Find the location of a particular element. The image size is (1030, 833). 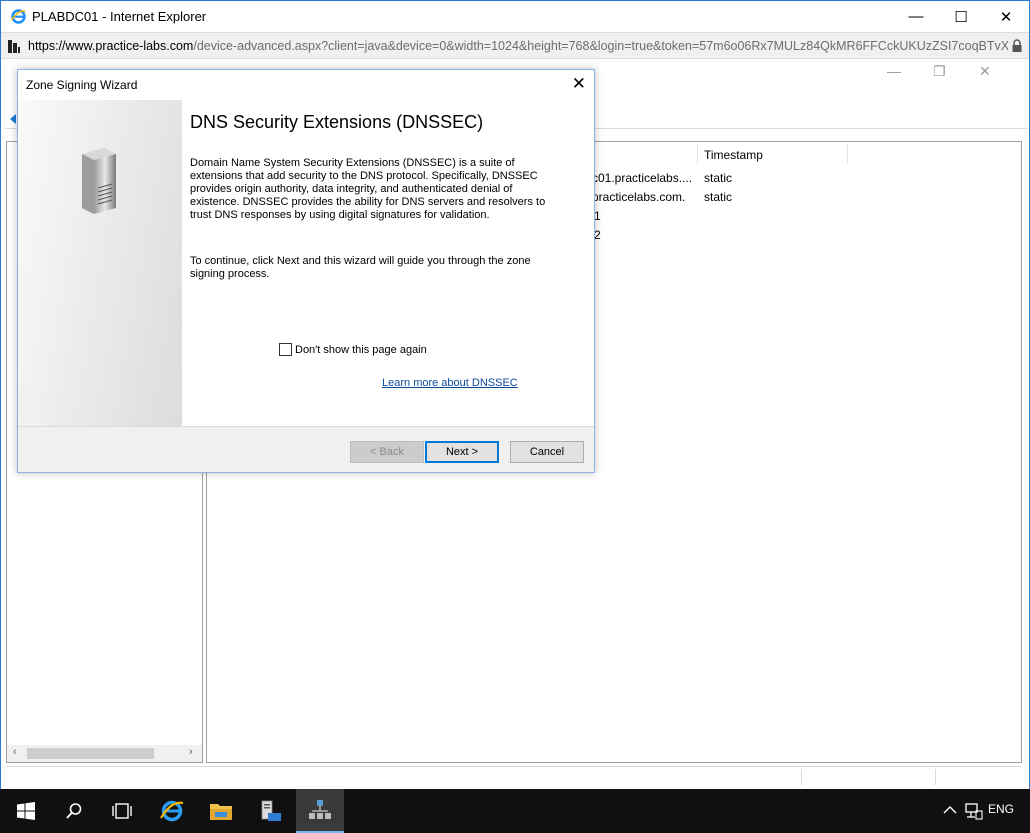

wizard-footer: < Back Next > Cancel is located at coordinates (306, 449).